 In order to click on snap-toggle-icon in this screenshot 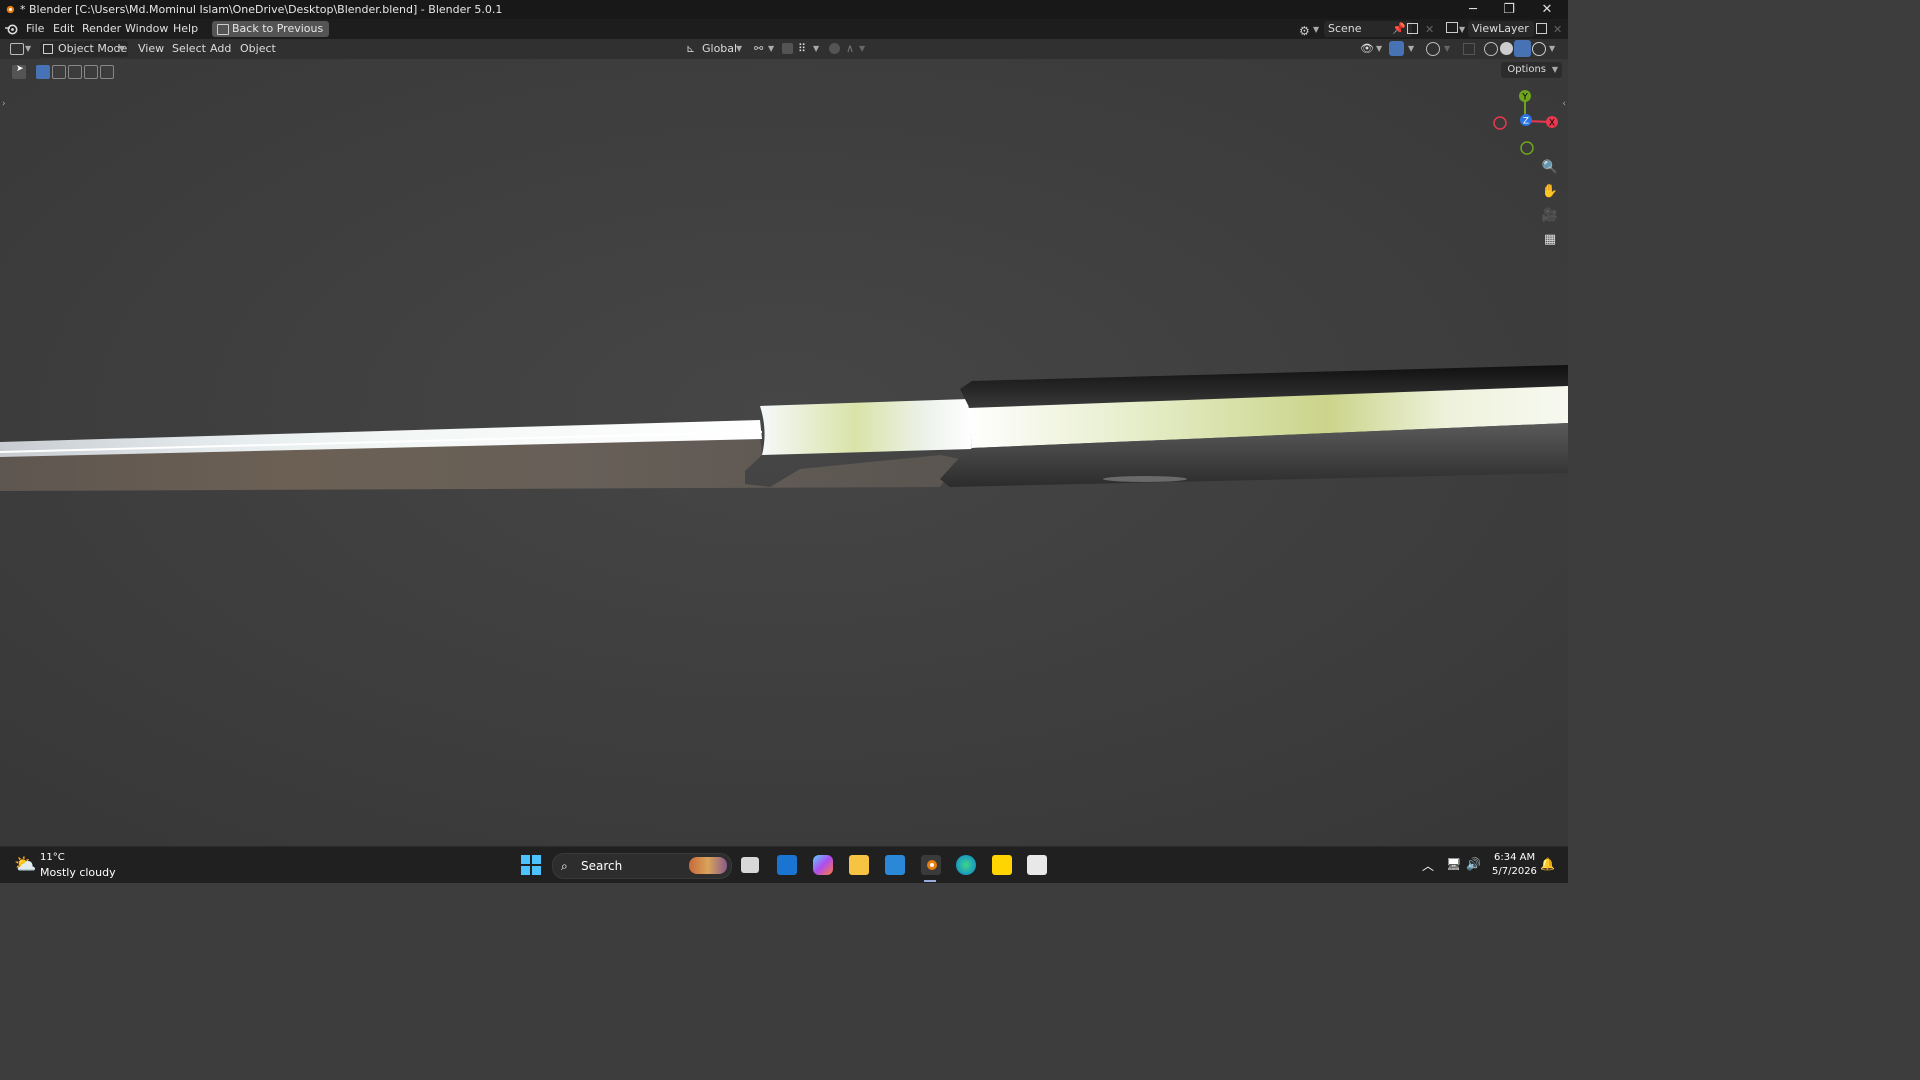, I will do `click(787, 48)`.